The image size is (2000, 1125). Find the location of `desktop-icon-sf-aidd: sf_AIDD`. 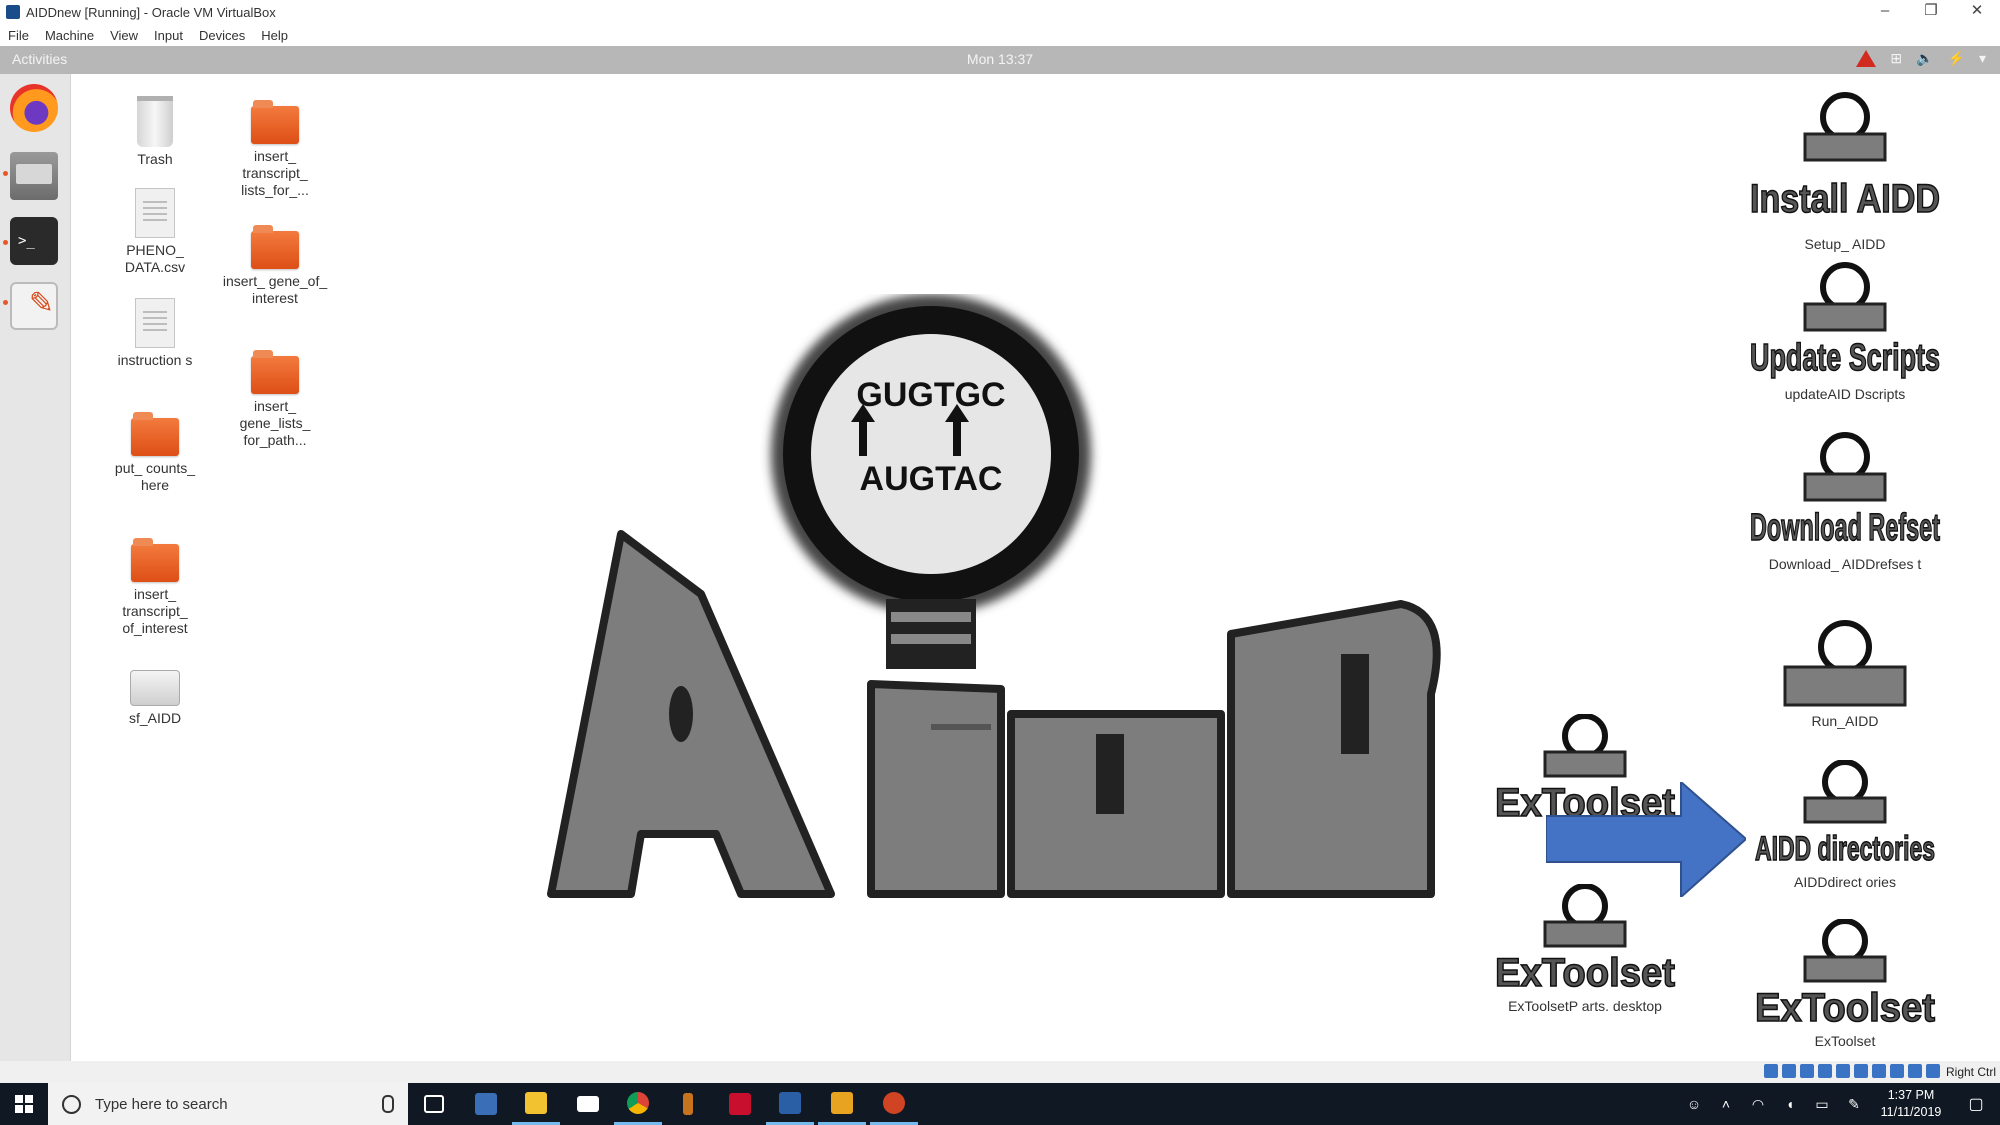

desktop-icon-sf-aidd: sf_AIDD is located at coordinates (155, 695).